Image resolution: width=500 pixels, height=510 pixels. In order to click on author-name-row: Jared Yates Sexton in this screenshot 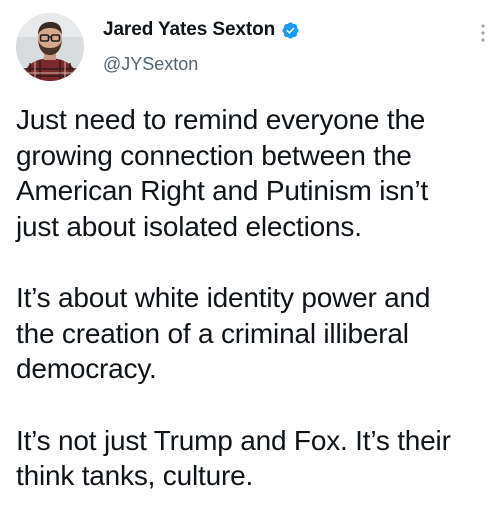, I will do `click(201, 30)`.